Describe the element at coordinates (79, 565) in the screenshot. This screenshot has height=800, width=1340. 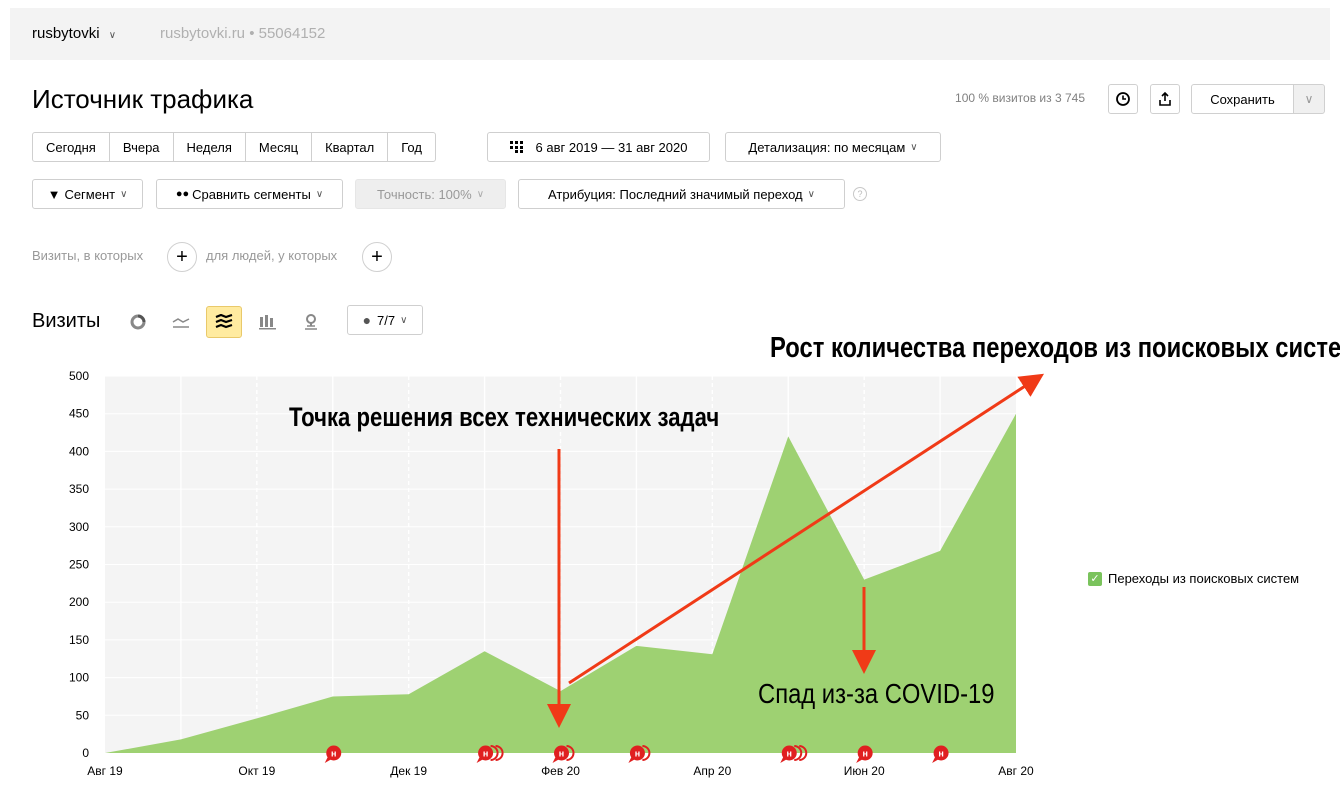
I see `y-tick-label: 250` at that location.